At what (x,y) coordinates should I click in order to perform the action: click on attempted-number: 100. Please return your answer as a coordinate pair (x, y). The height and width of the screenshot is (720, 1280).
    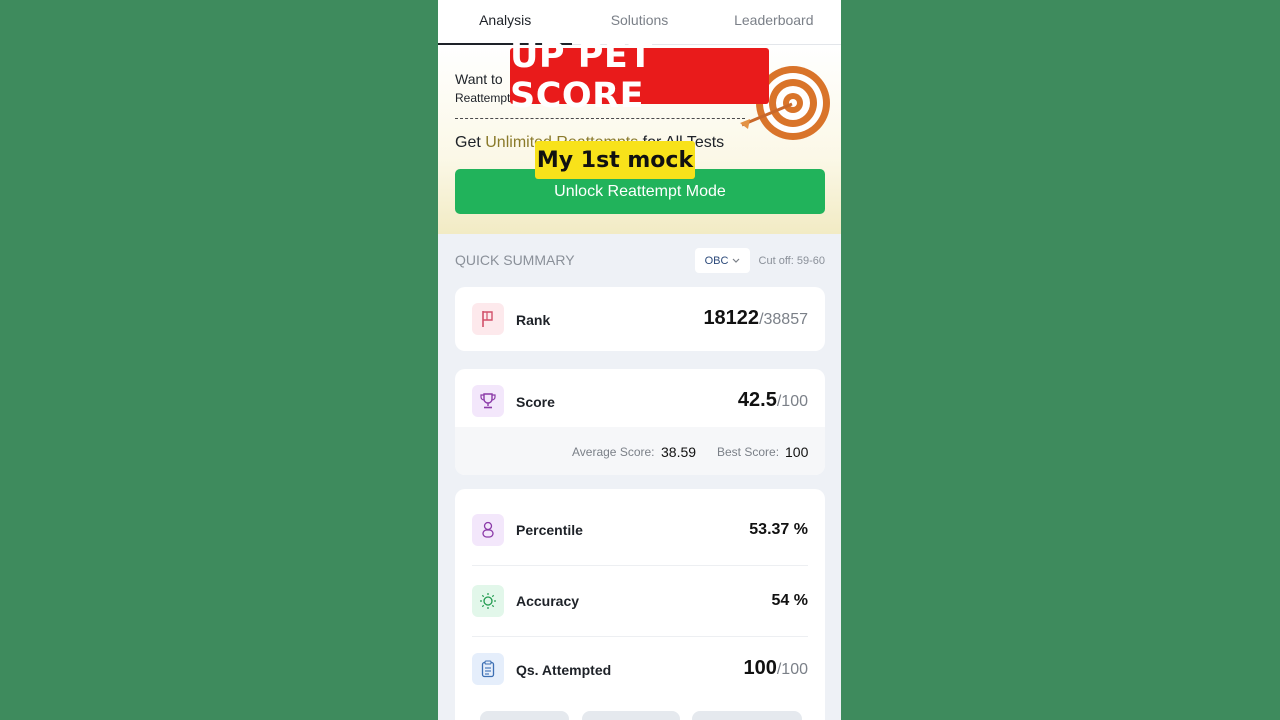
    Looking at the image, I should click on (760, 668).